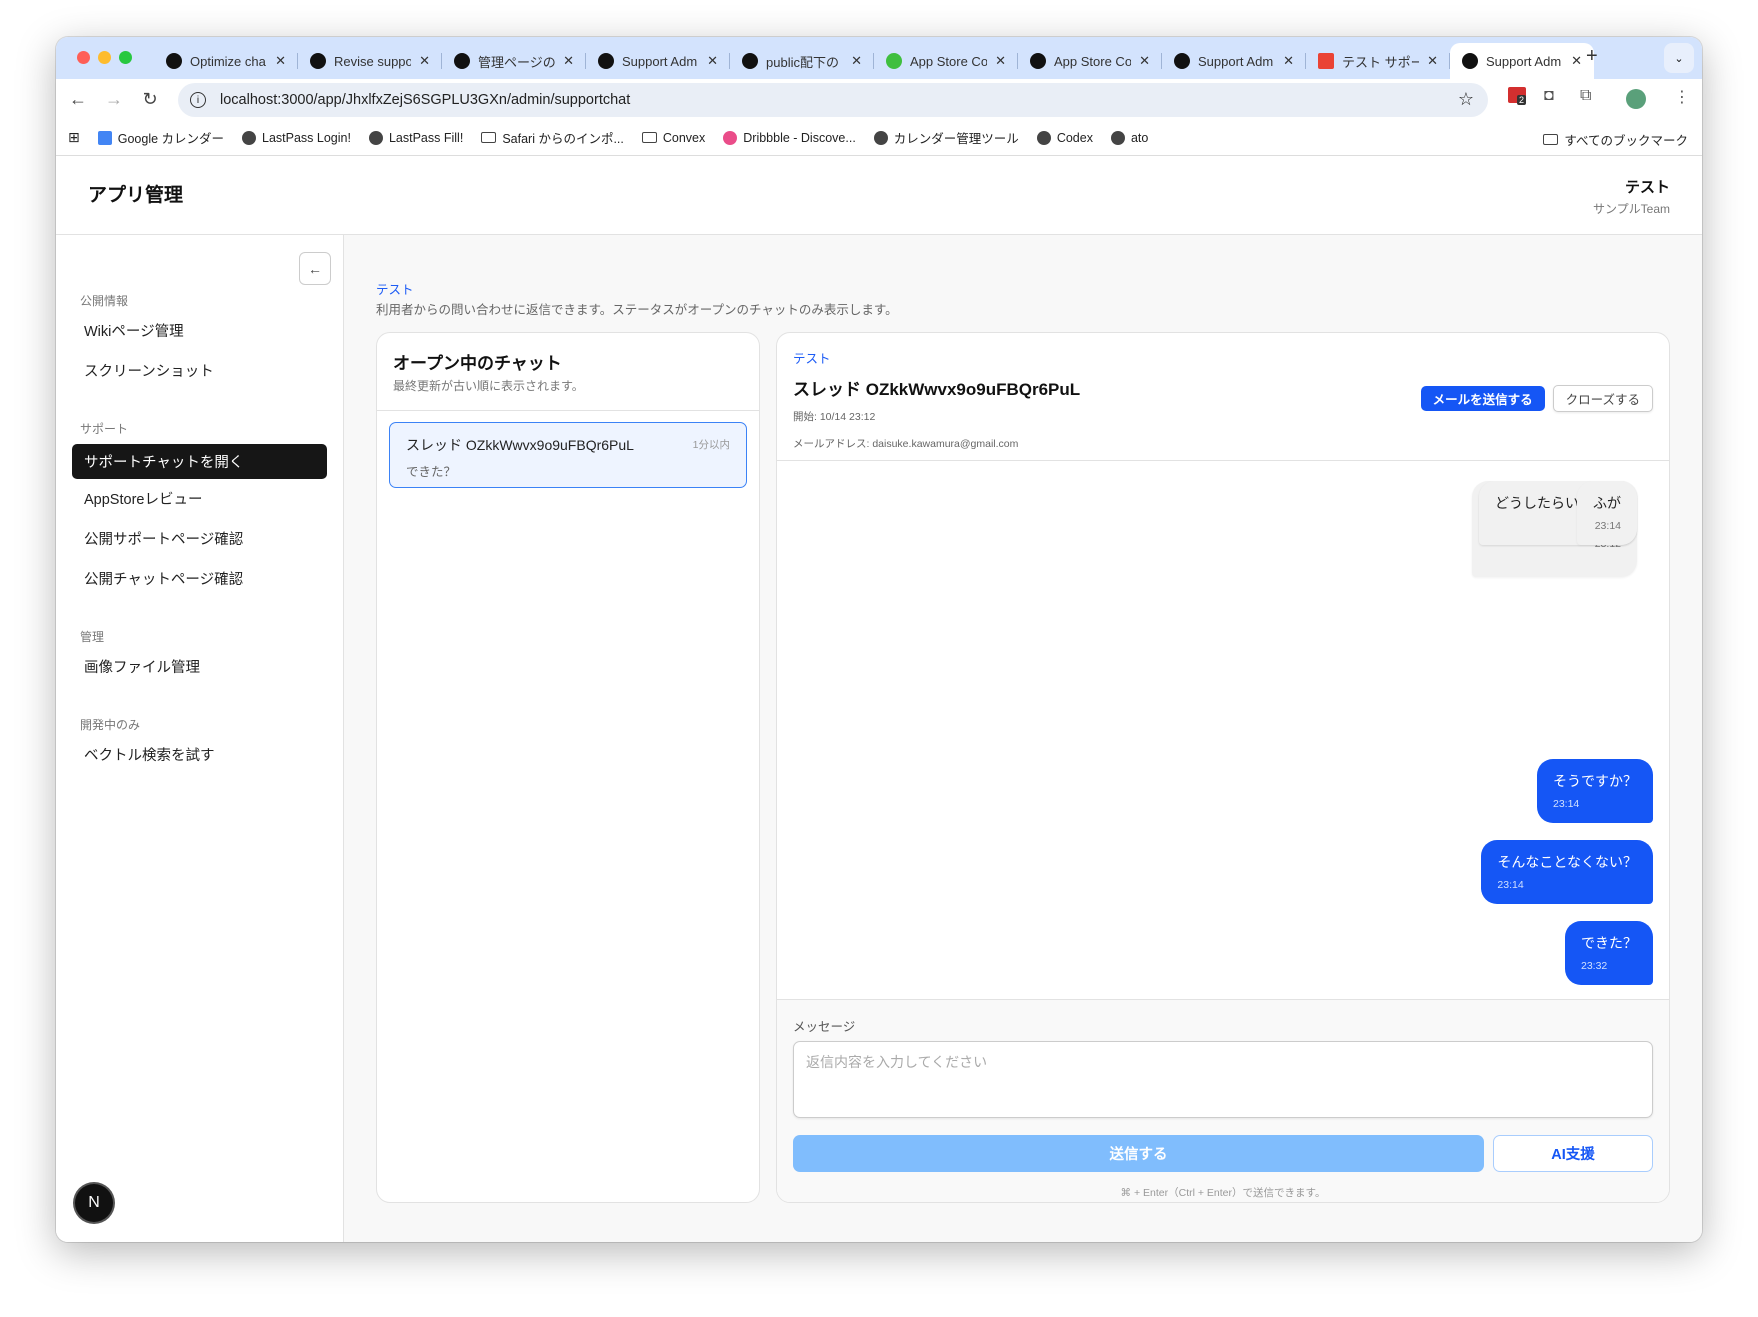  Describe the element at coordinates (1595, 781) in the screenshot. I see `message-text: そうですか？` at that location.